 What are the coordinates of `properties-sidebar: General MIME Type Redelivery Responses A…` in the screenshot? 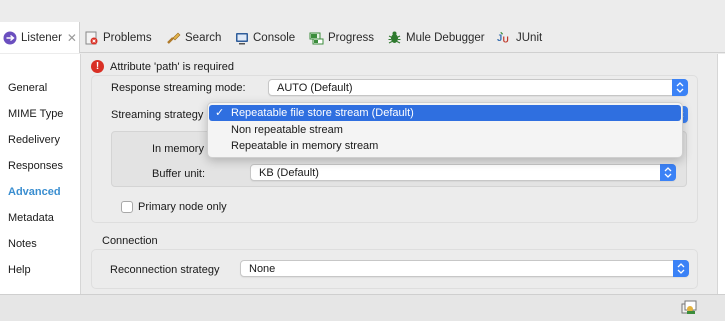 It's located at (40, 174).